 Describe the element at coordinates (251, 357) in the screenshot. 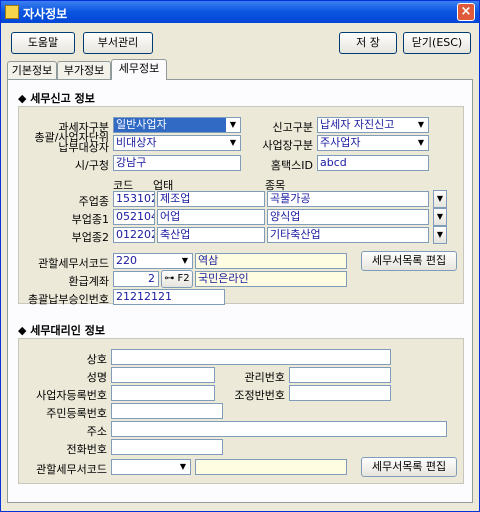

I see `agent-name-input` at that location.